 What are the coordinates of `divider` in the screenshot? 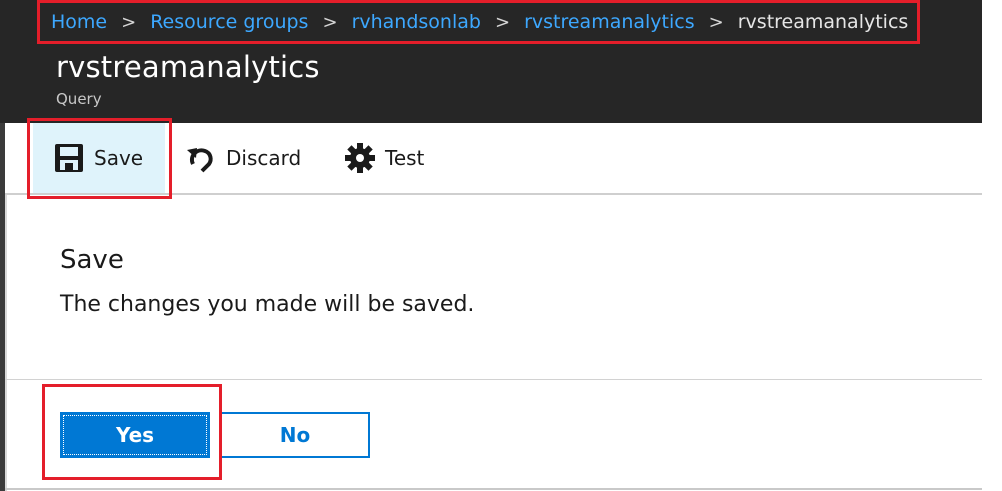 It's located at (493, 379).